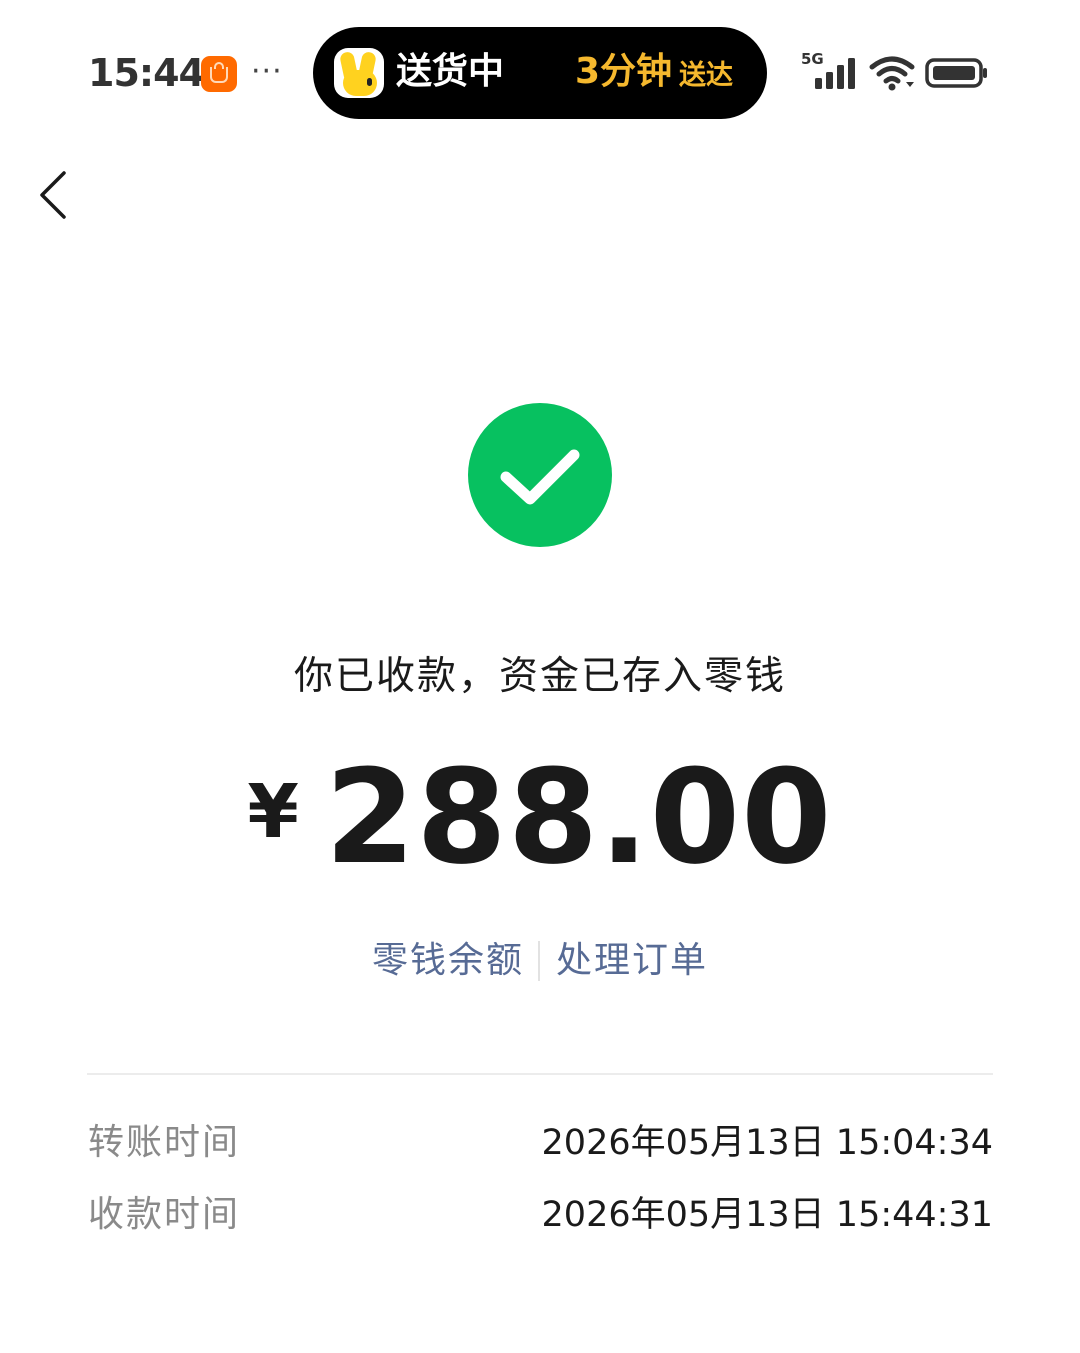 The image size is (1080, 1353). Describe the element at coordinates (273, 812) in the screenshot. I see `currency-symbol: ¥` at that location.